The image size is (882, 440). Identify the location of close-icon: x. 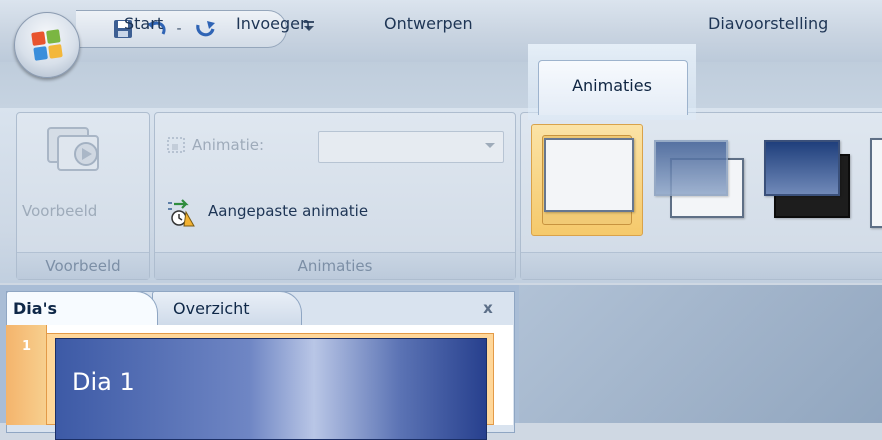
(488, 308).